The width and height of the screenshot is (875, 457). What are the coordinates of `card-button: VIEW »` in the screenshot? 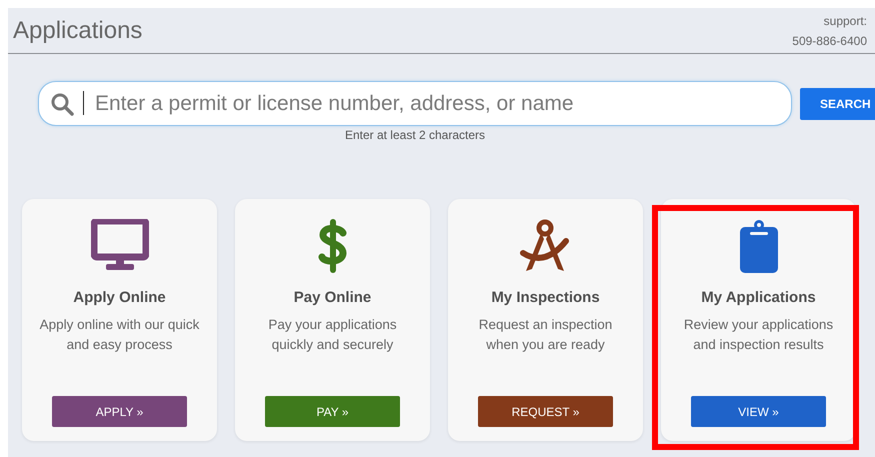 It's located at (758, 411).